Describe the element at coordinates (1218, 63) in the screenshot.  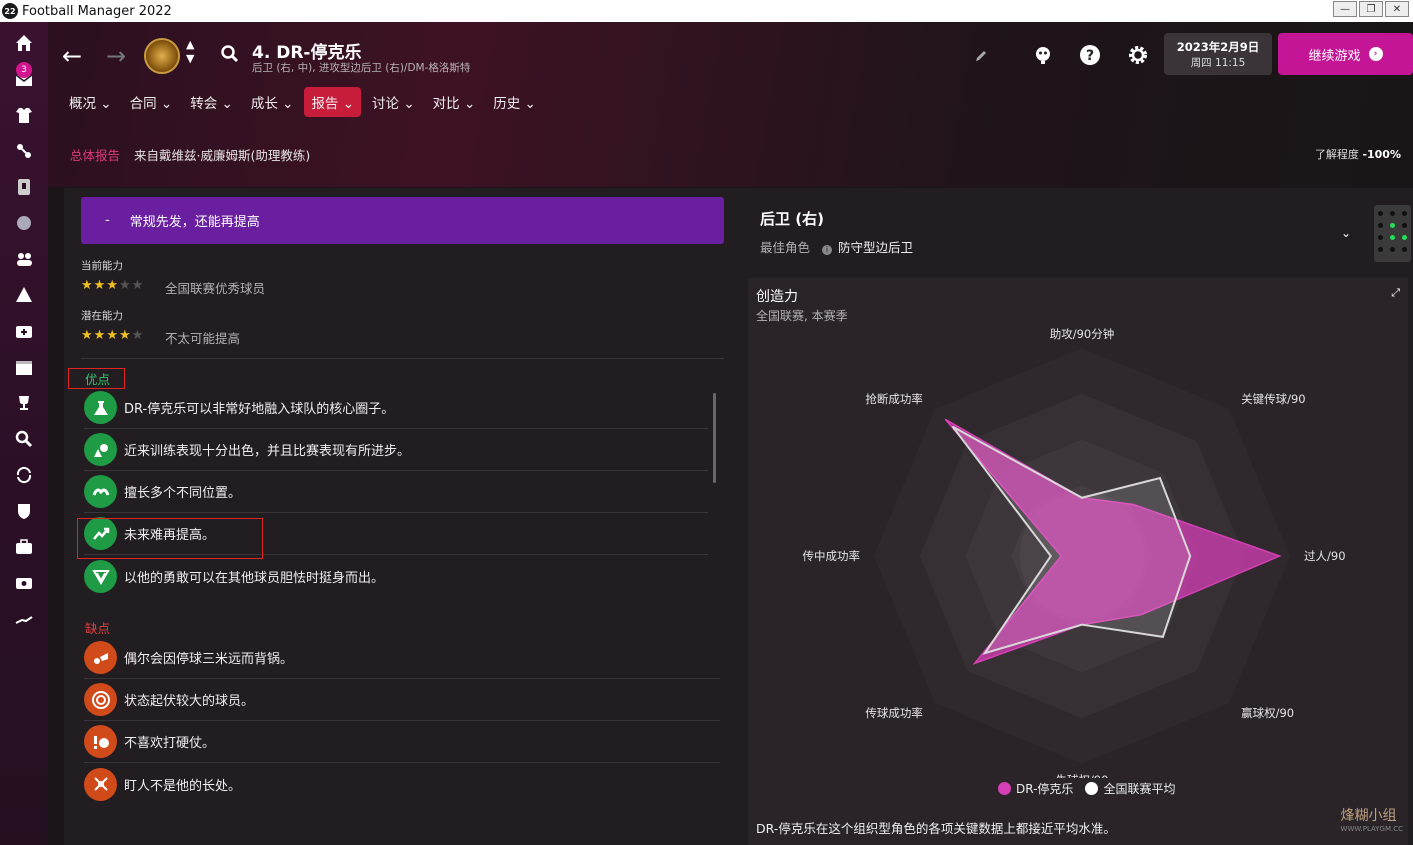
I see `current-day-time: 周四 11:15` at that location.